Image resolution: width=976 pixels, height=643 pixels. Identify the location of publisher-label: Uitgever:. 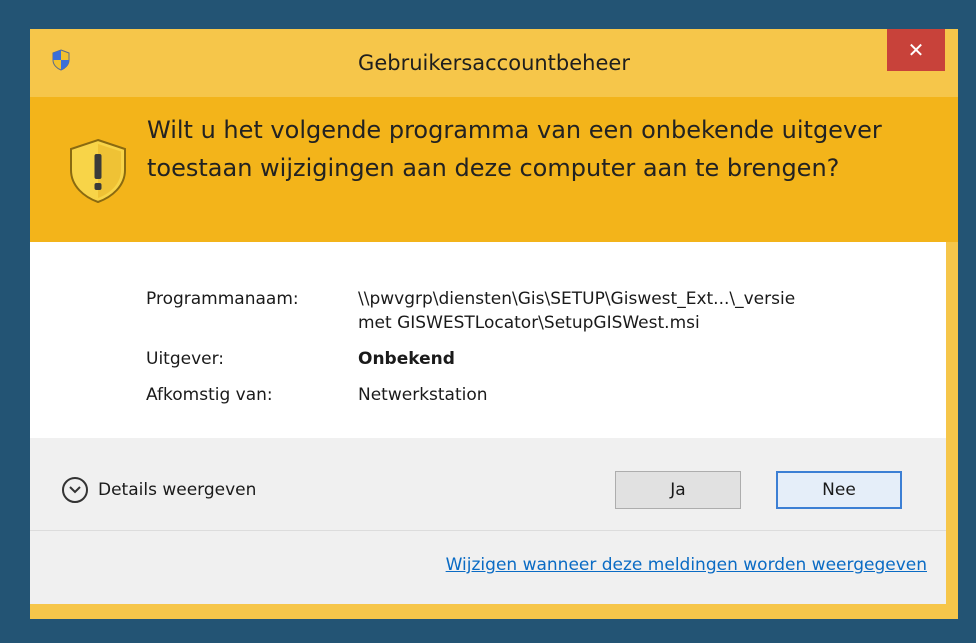
(185, 359).